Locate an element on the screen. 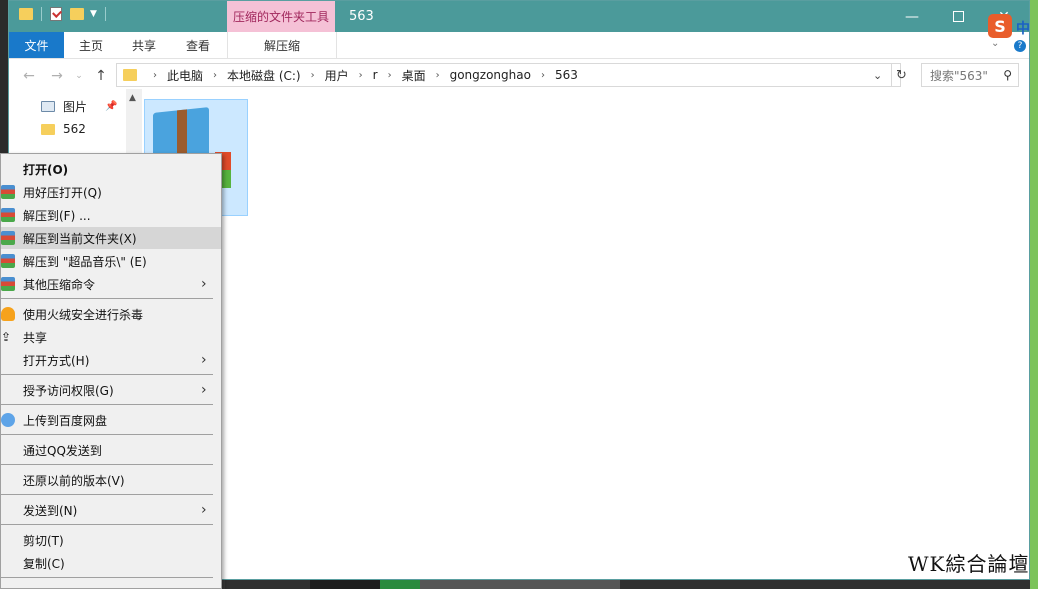 The image size is (1038, 589). ime-logo-icon: S is located at coordinates (1000, 26).